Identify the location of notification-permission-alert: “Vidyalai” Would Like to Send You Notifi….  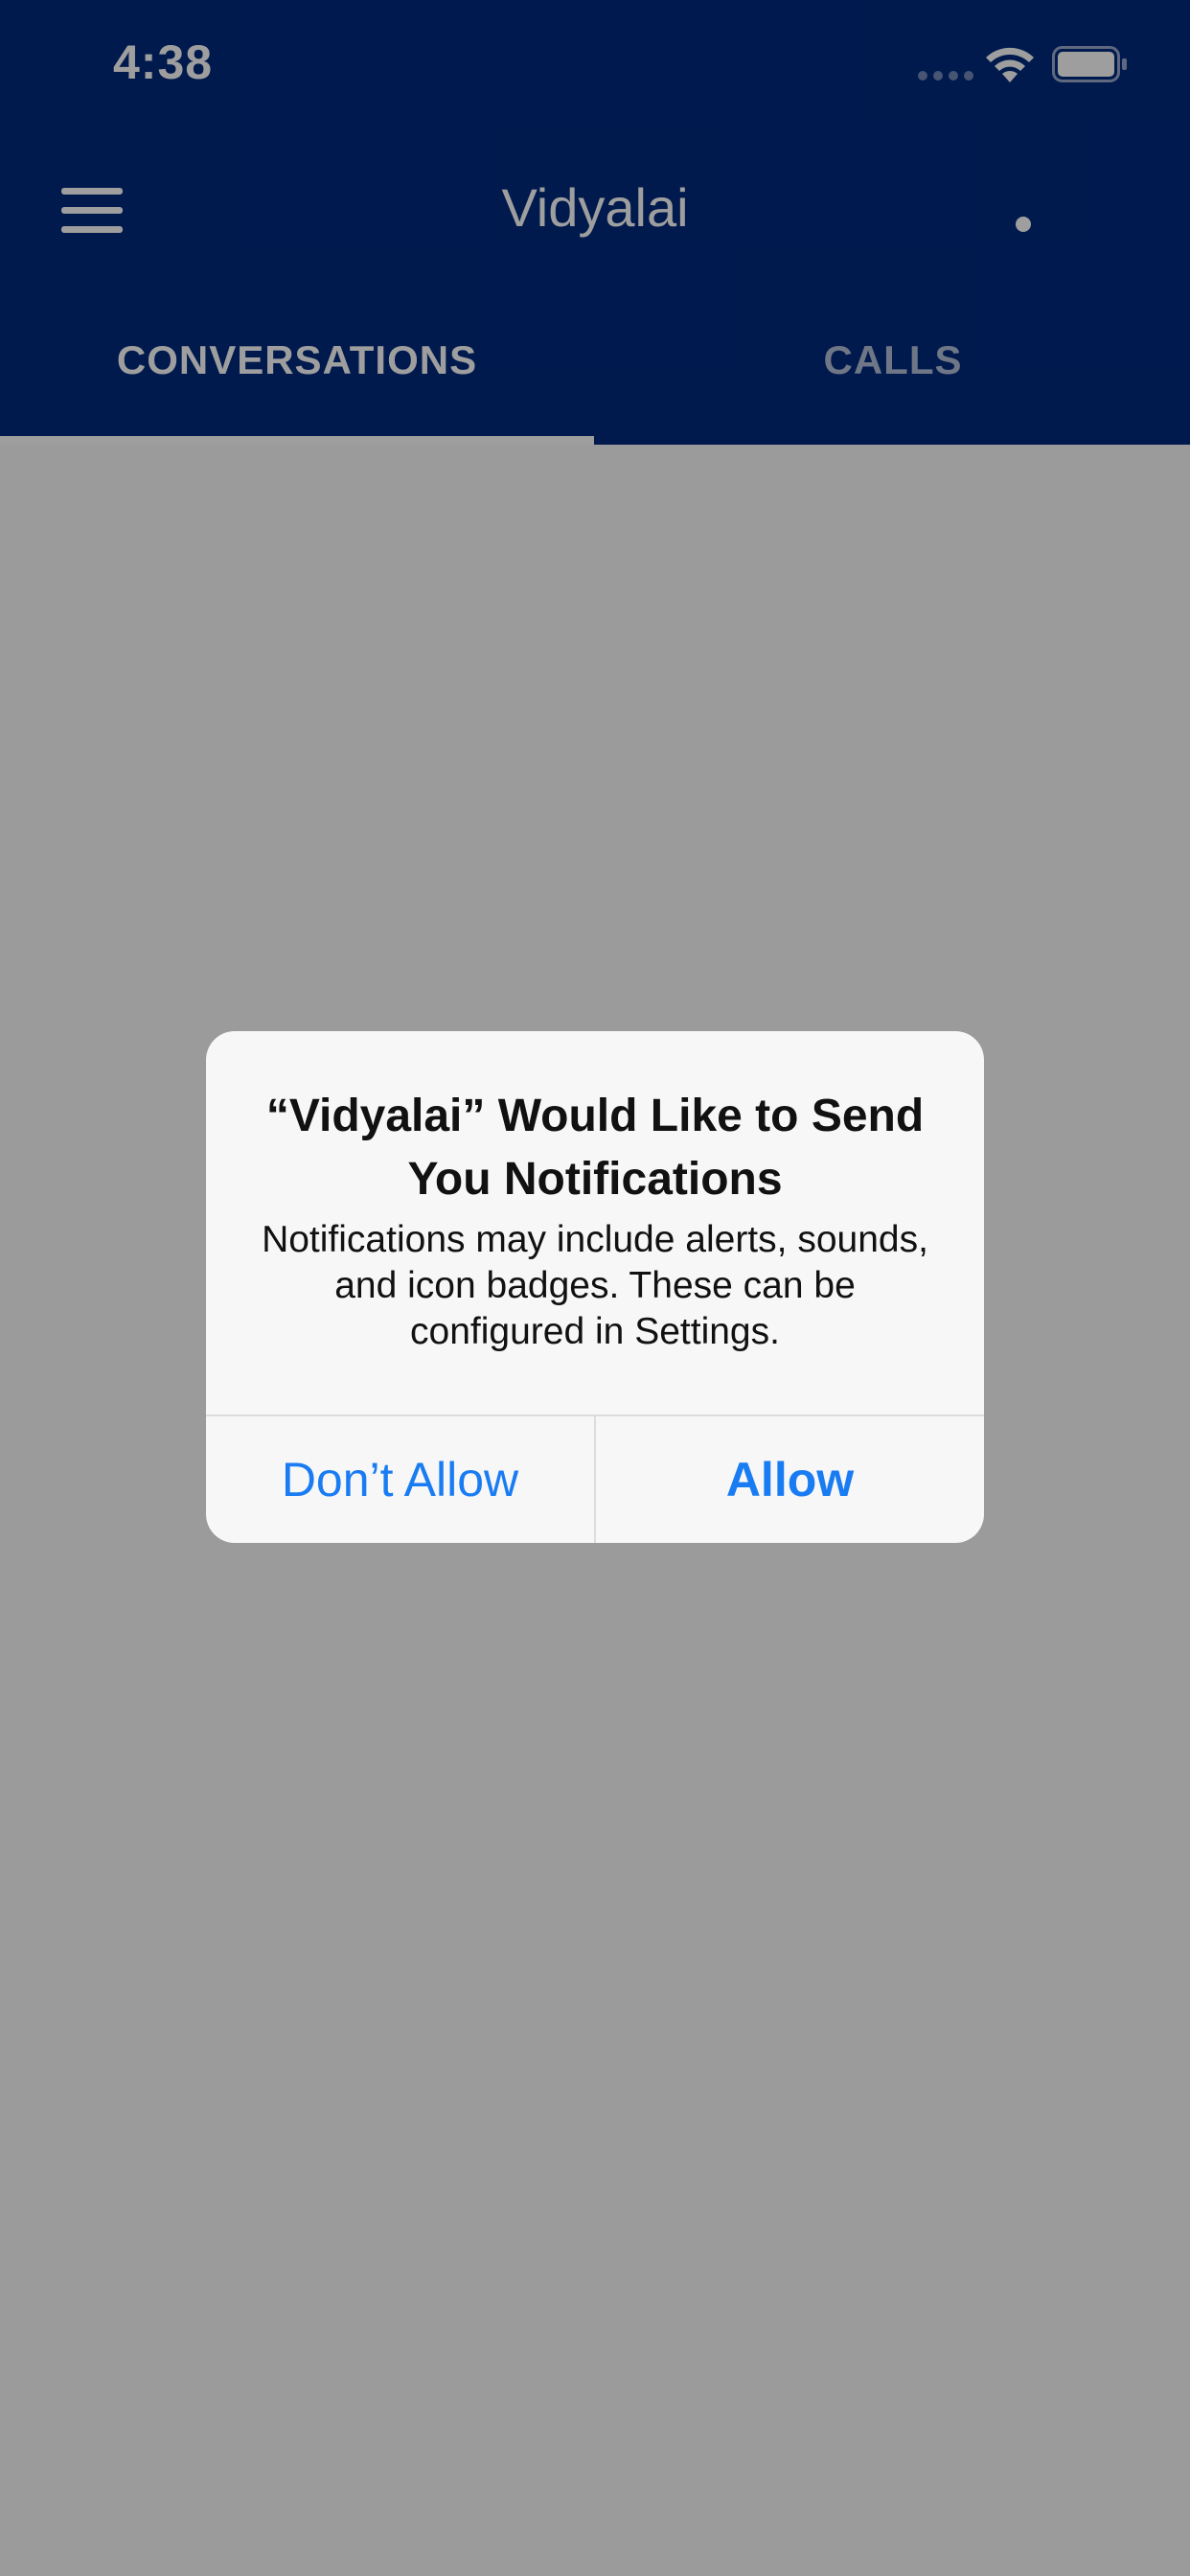
(595, 1287).